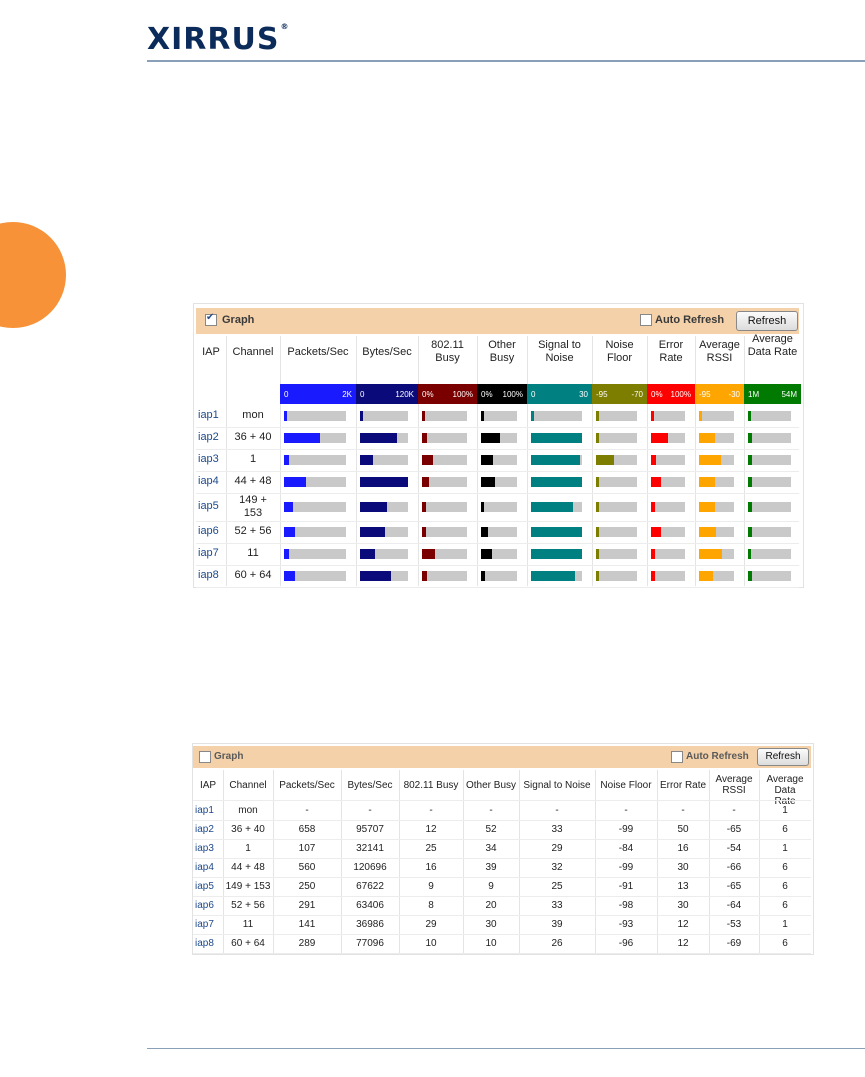 The image size is (865, 1077). Describe the element at coordinates (734, 905) in the screenshot. I see `cell-average-rssi: -64` at that location.